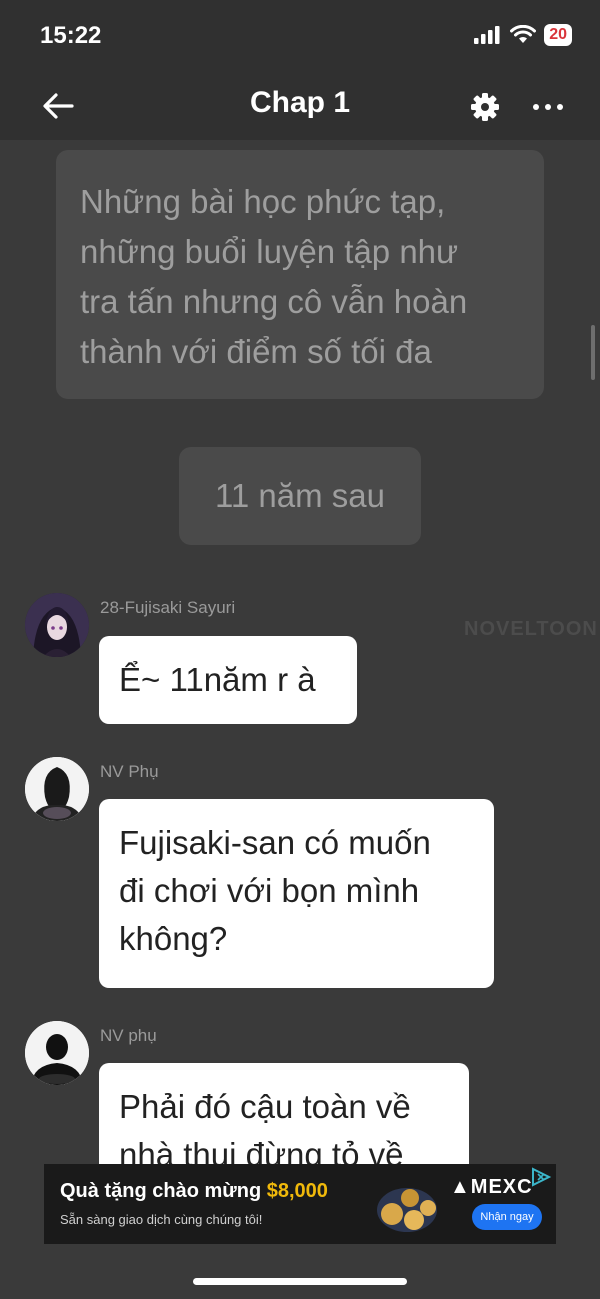 This screenshot has width=600, height=1299. I want to click on narration-line: Những bài học phức tạp,, so click(263, 201).